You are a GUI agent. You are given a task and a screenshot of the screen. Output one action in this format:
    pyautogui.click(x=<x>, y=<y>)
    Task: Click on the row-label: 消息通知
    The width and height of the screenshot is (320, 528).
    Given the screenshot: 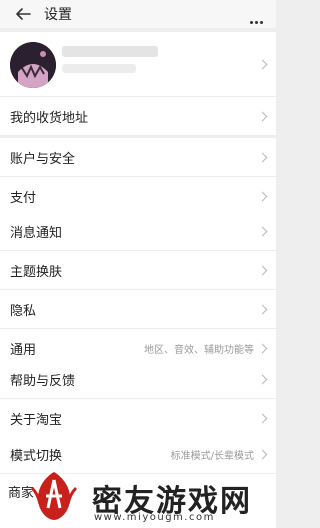 What is the action you would take?
    pyautogui.click(x=36, y=233)
    